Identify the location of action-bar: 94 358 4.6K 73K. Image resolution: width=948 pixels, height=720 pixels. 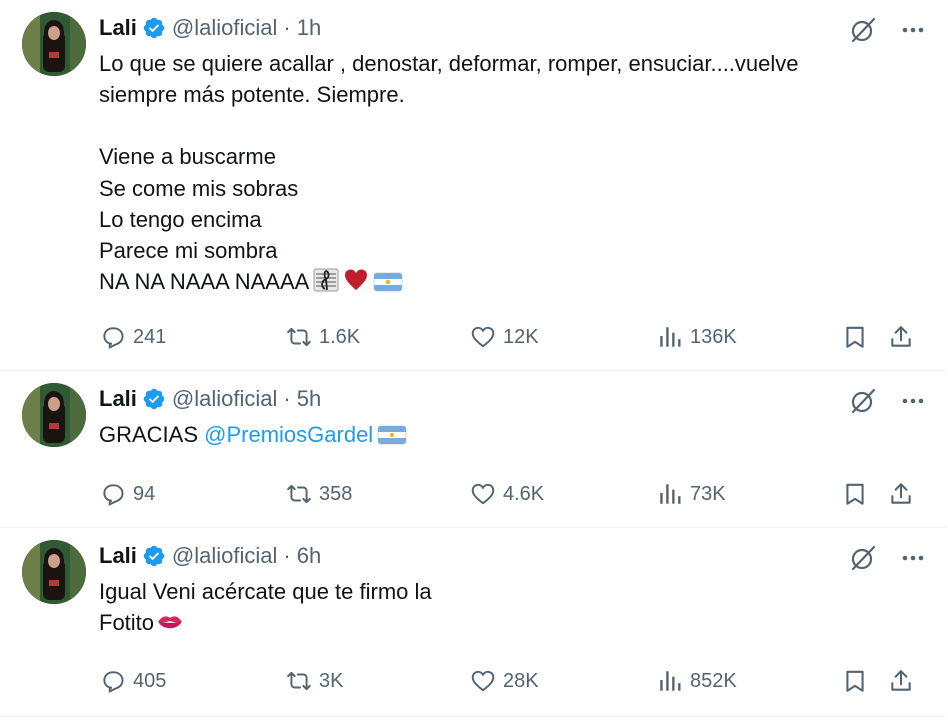
(510, 494).